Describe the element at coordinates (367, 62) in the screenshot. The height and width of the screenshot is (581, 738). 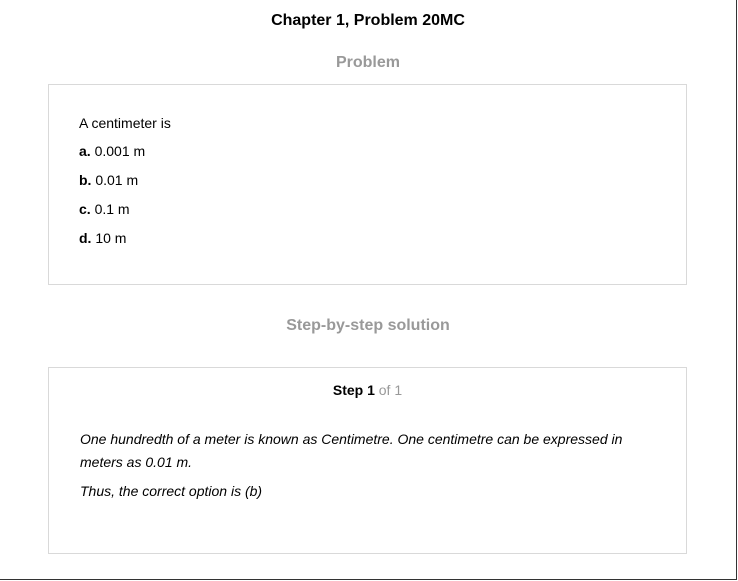
I see `problem-heading: Problem` at that location.